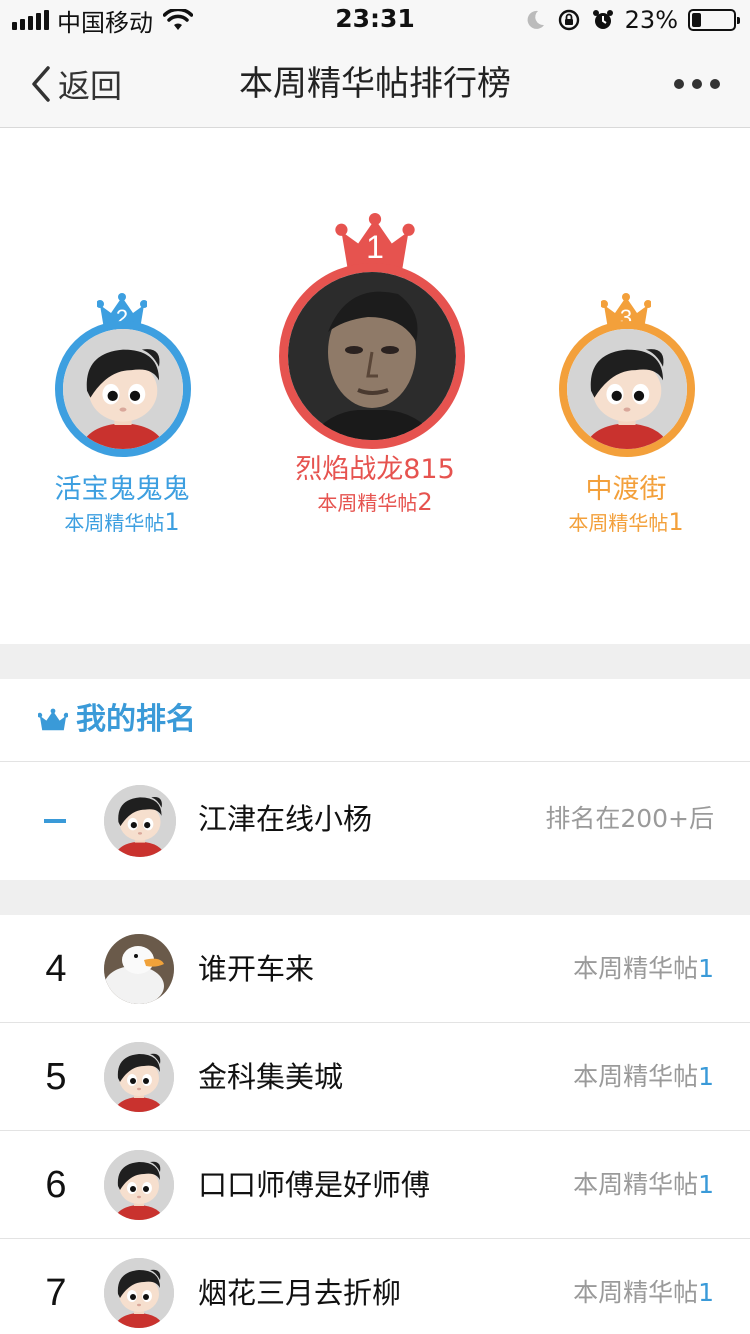  Describe the element at coordinates (629, 818) in the screenshot. I see `rank-status: 排名在200+后` at that location.